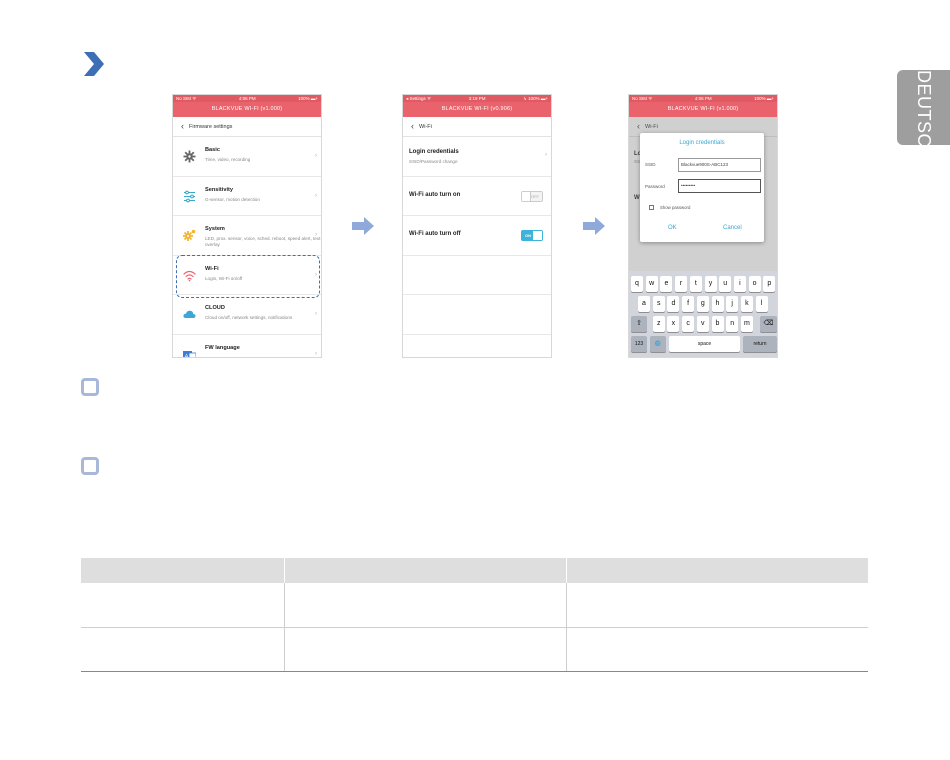  What do you see at coordinates (637, 284) in the screenshot?
I see `key-q: q` at bounding box center [637, 284].